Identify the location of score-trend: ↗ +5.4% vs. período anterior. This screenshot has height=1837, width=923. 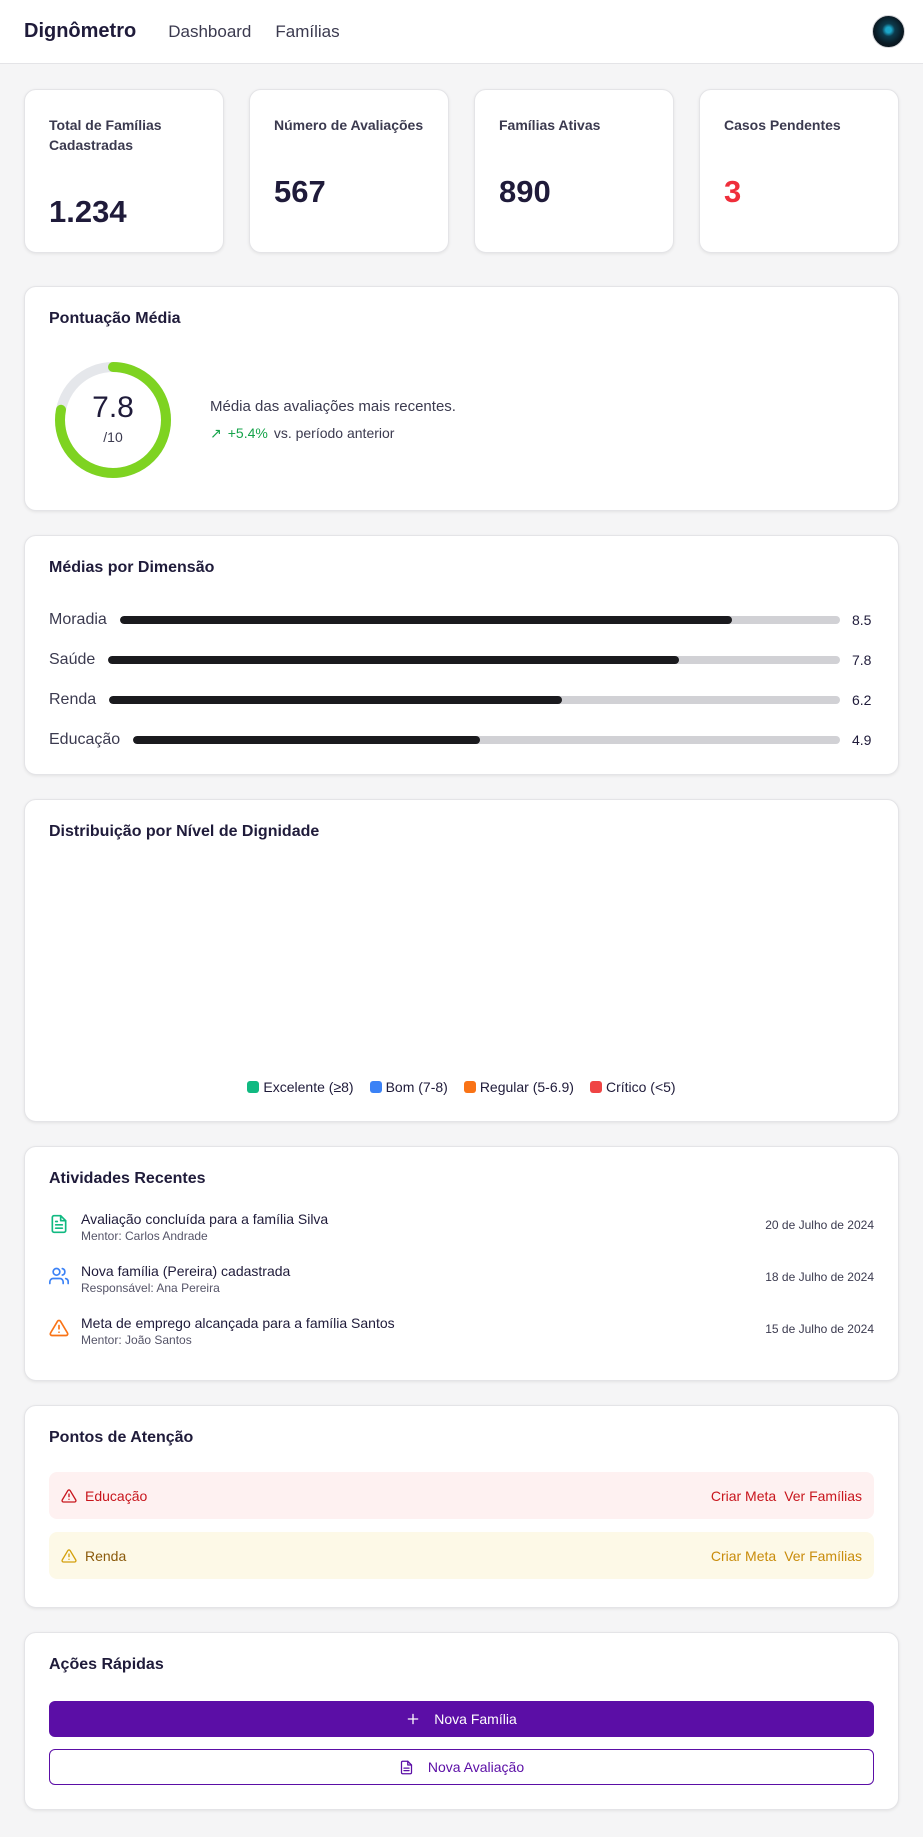
(333, 433).